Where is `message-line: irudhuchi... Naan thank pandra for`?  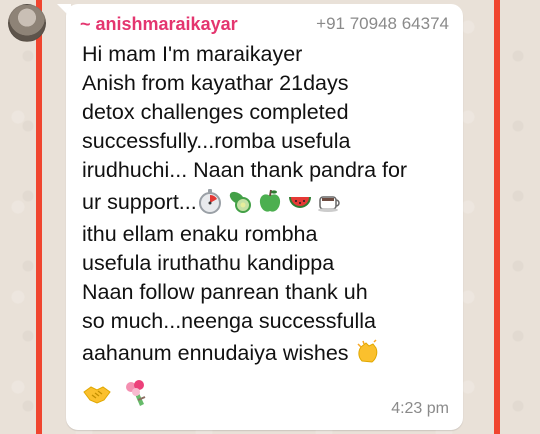
message-line: irudhuchi... Naan thank pandra for is located at coordinates (245, 170).